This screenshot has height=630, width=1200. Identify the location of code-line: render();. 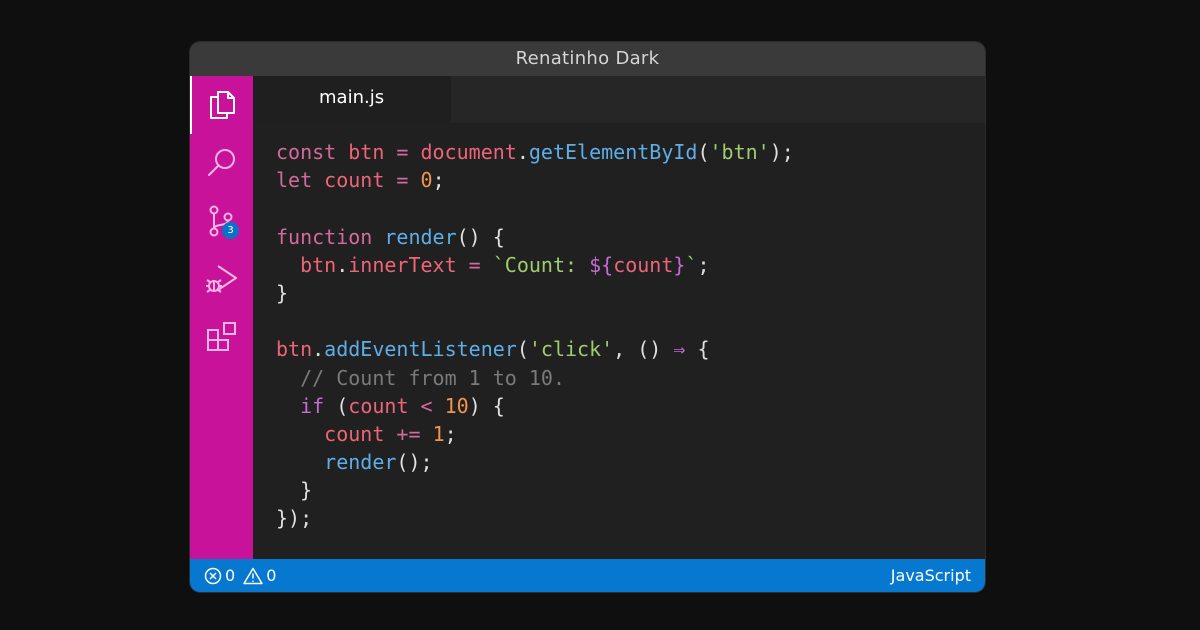
(535, 462).